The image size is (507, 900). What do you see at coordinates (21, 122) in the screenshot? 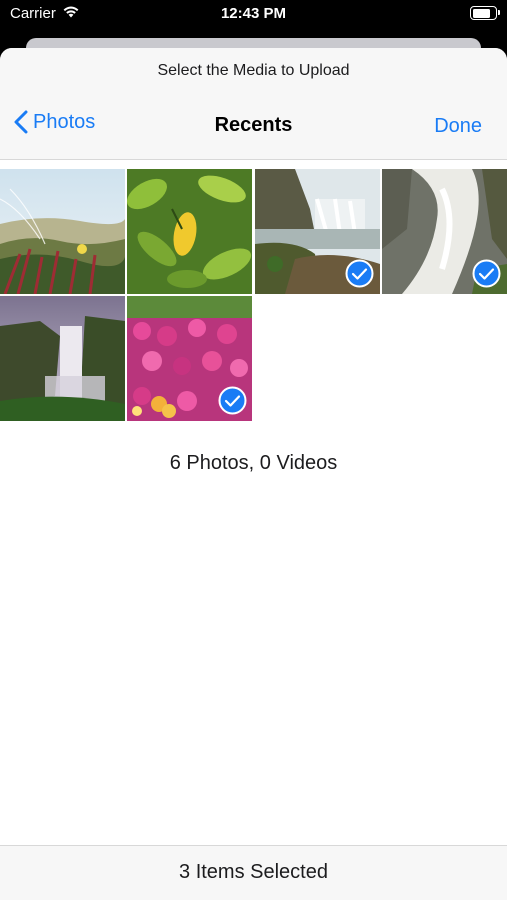
I see `chevron-left-icon` at bounding box center [21, 122].